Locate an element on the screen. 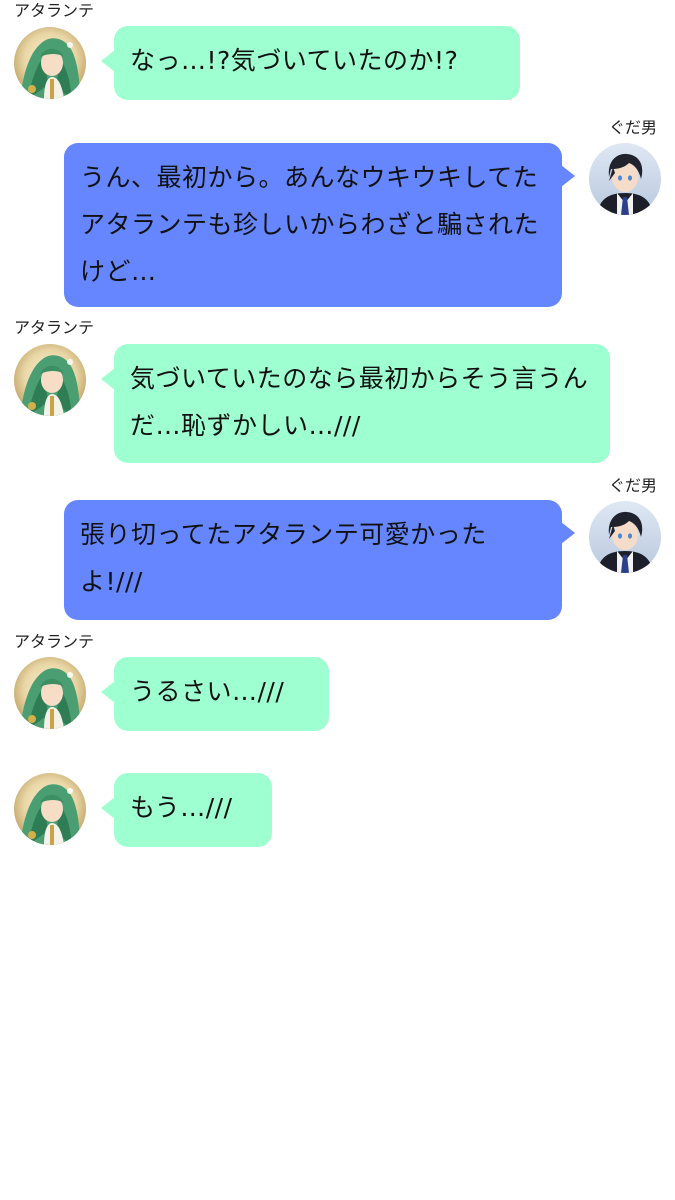 The image size is (675, 1200). message-bubble: なっ…!?気づいていたのか!? is located at coordinates (310, 63).